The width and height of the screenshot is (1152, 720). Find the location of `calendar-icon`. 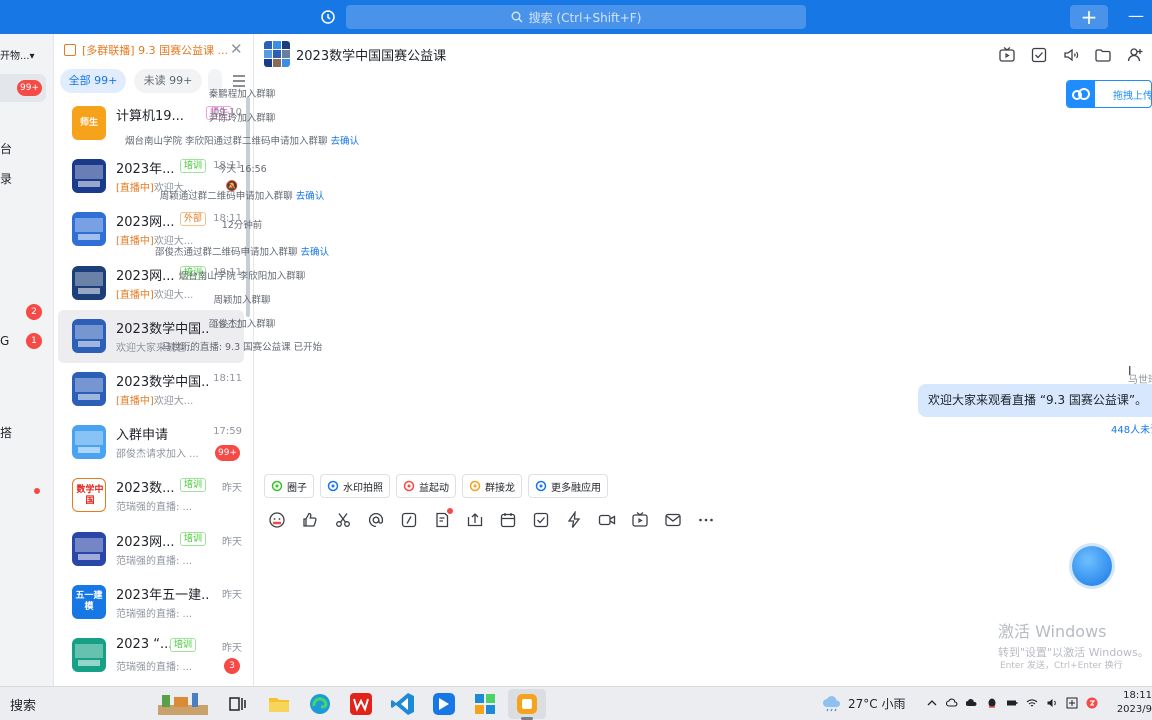

calendar-icon is located at coordinates (508, 520).